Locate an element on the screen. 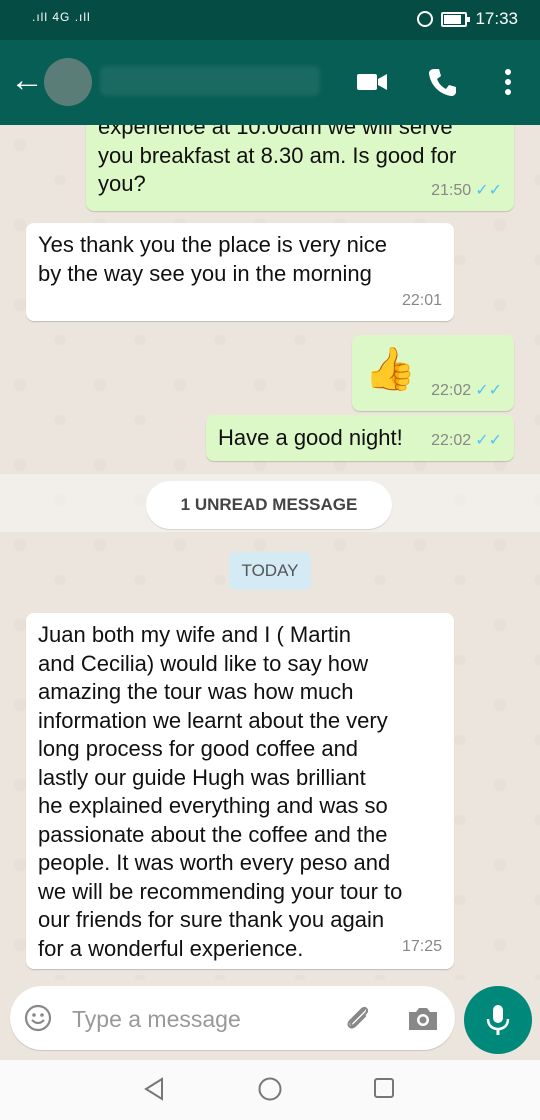  camera-icon is located at coordinates (423, 1019).